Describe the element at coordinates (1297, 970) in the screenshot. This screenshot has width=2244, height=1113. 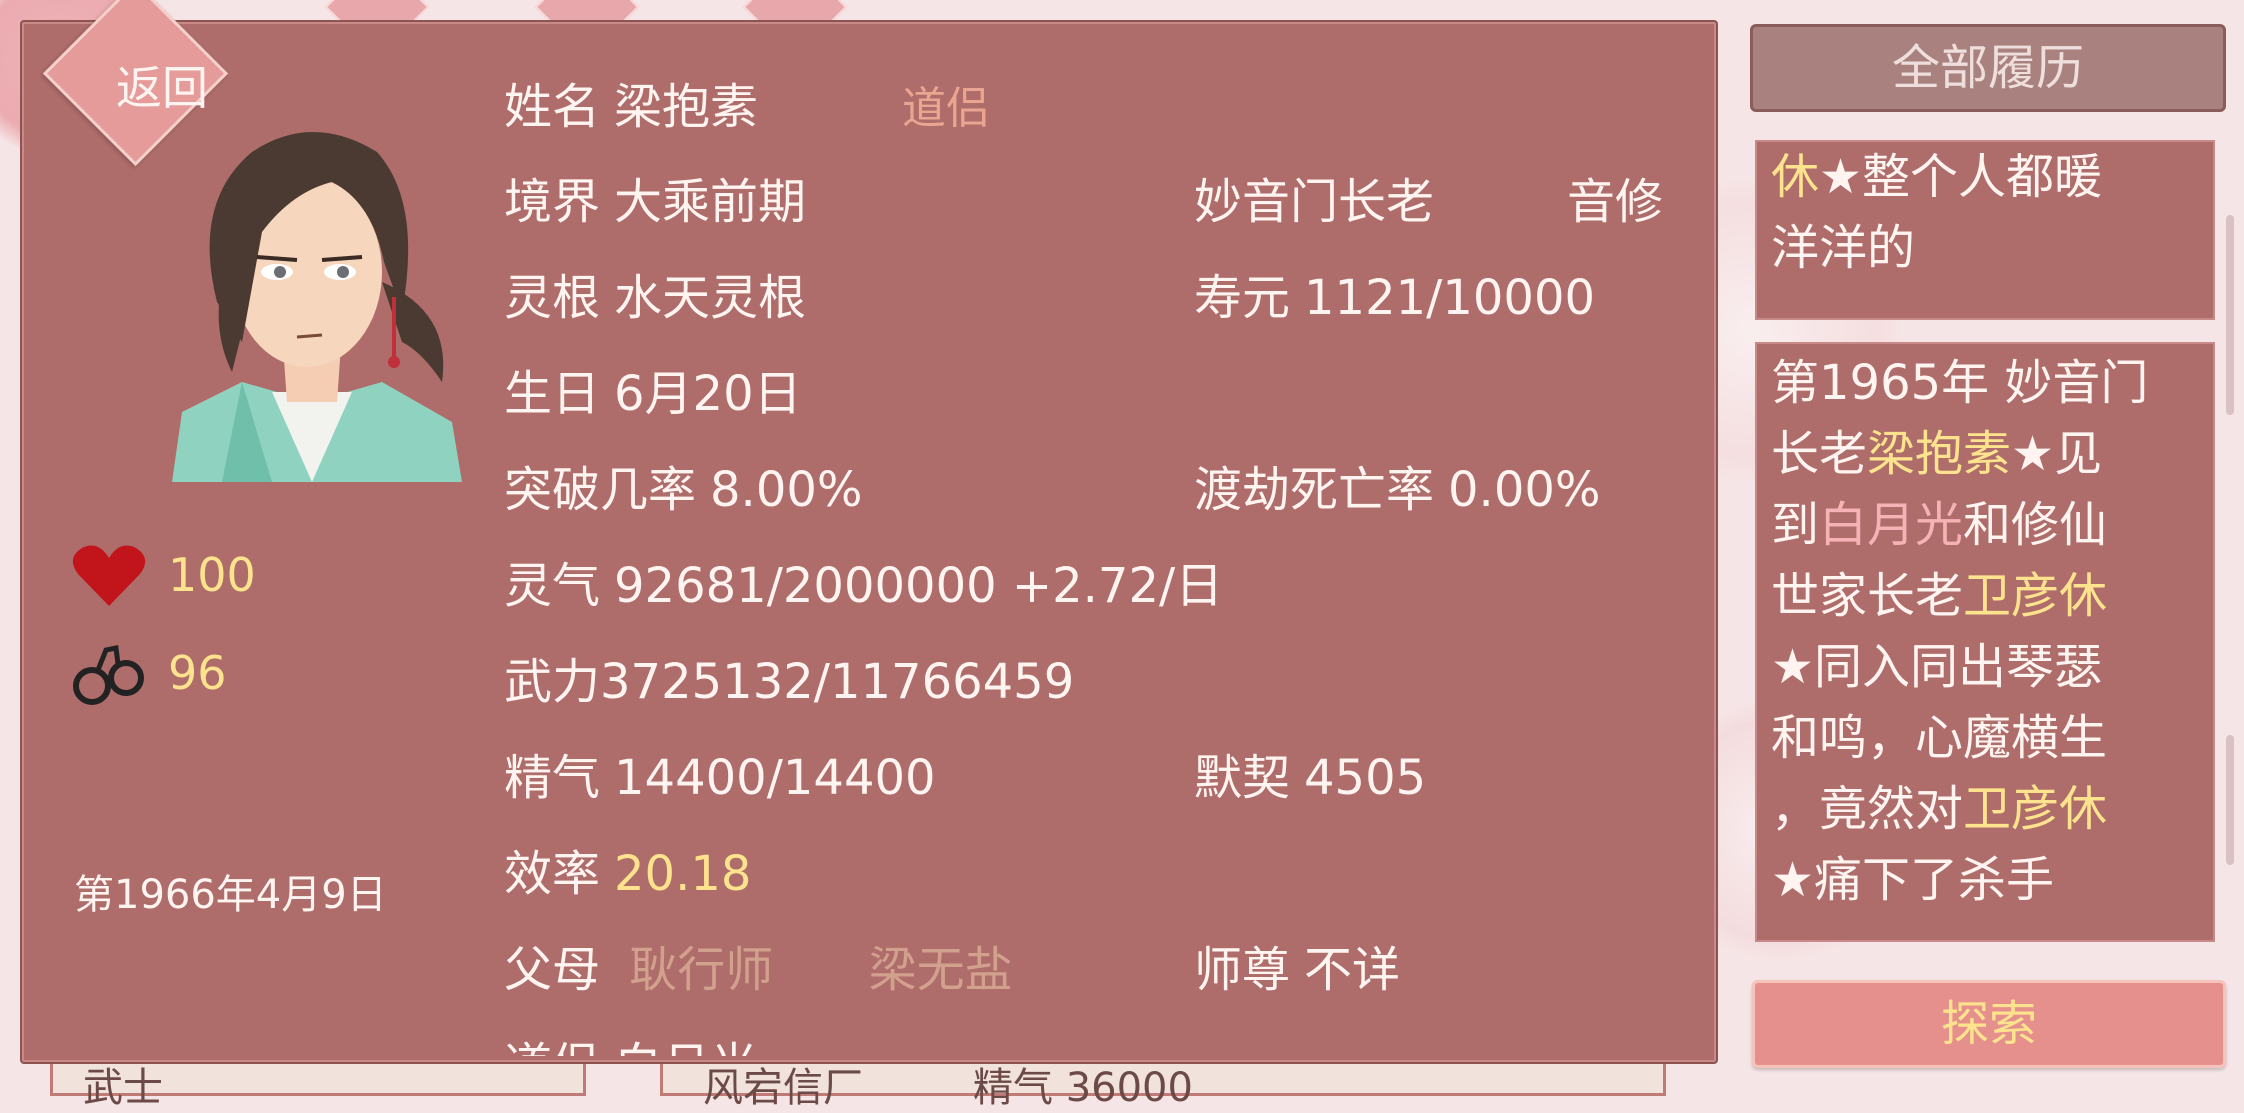
I see `master-row: 师尊 不详` at that location.